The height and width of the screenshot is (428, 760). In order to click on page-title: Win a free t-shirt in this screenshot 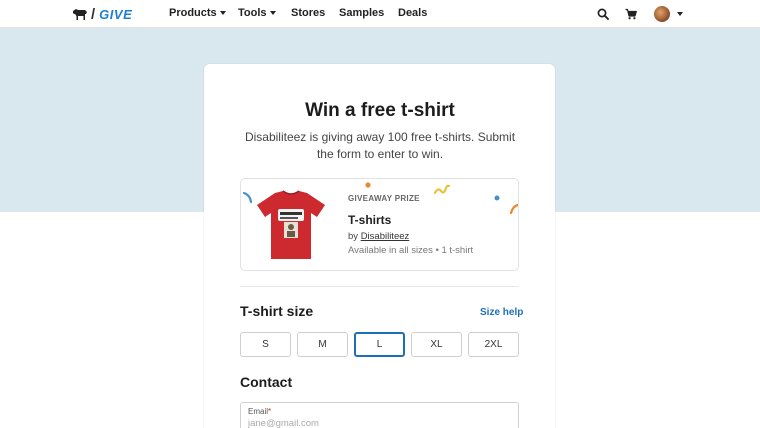, I will do `click(380, 110)`.